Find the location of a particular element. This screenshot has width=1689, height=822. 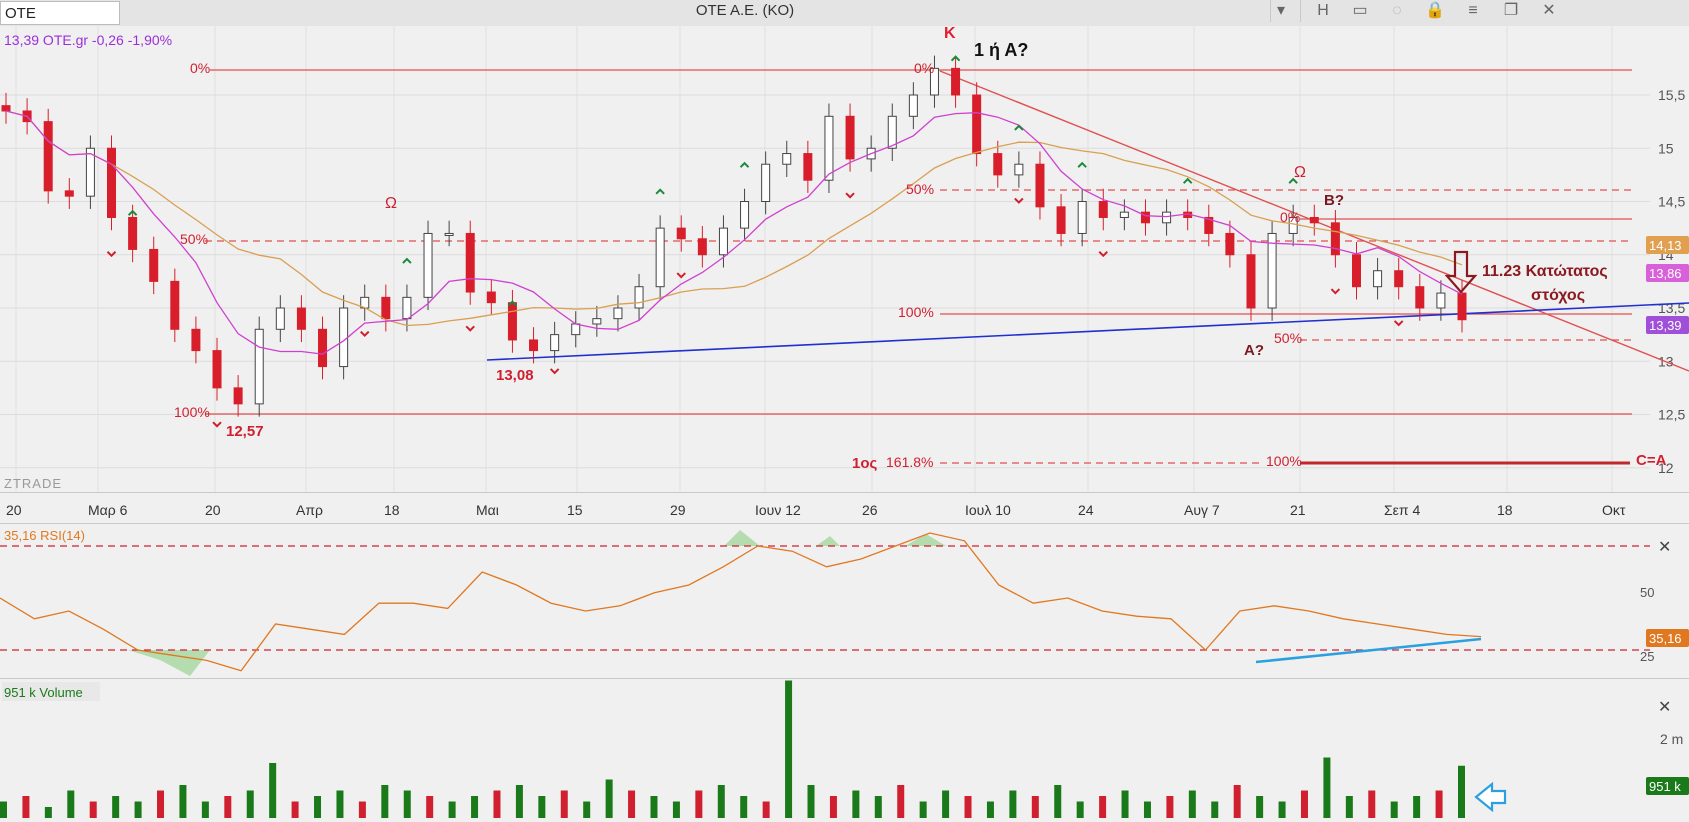

fib-left-100: 100% is located at coordinates (192, 412).